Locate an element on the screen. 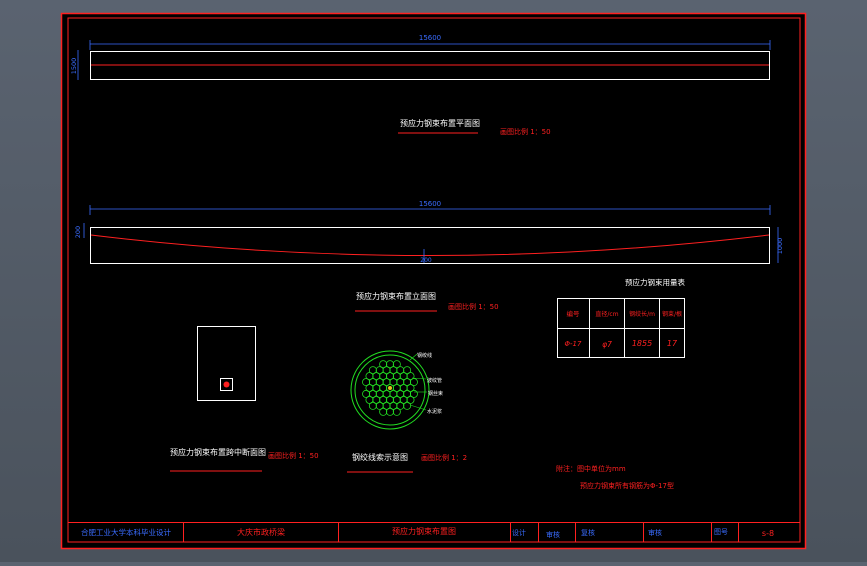 Image resolution: width=867 pixels, height=566 pixels. strand-label-3: 钢丝束 is located at coordinates (435, 393).